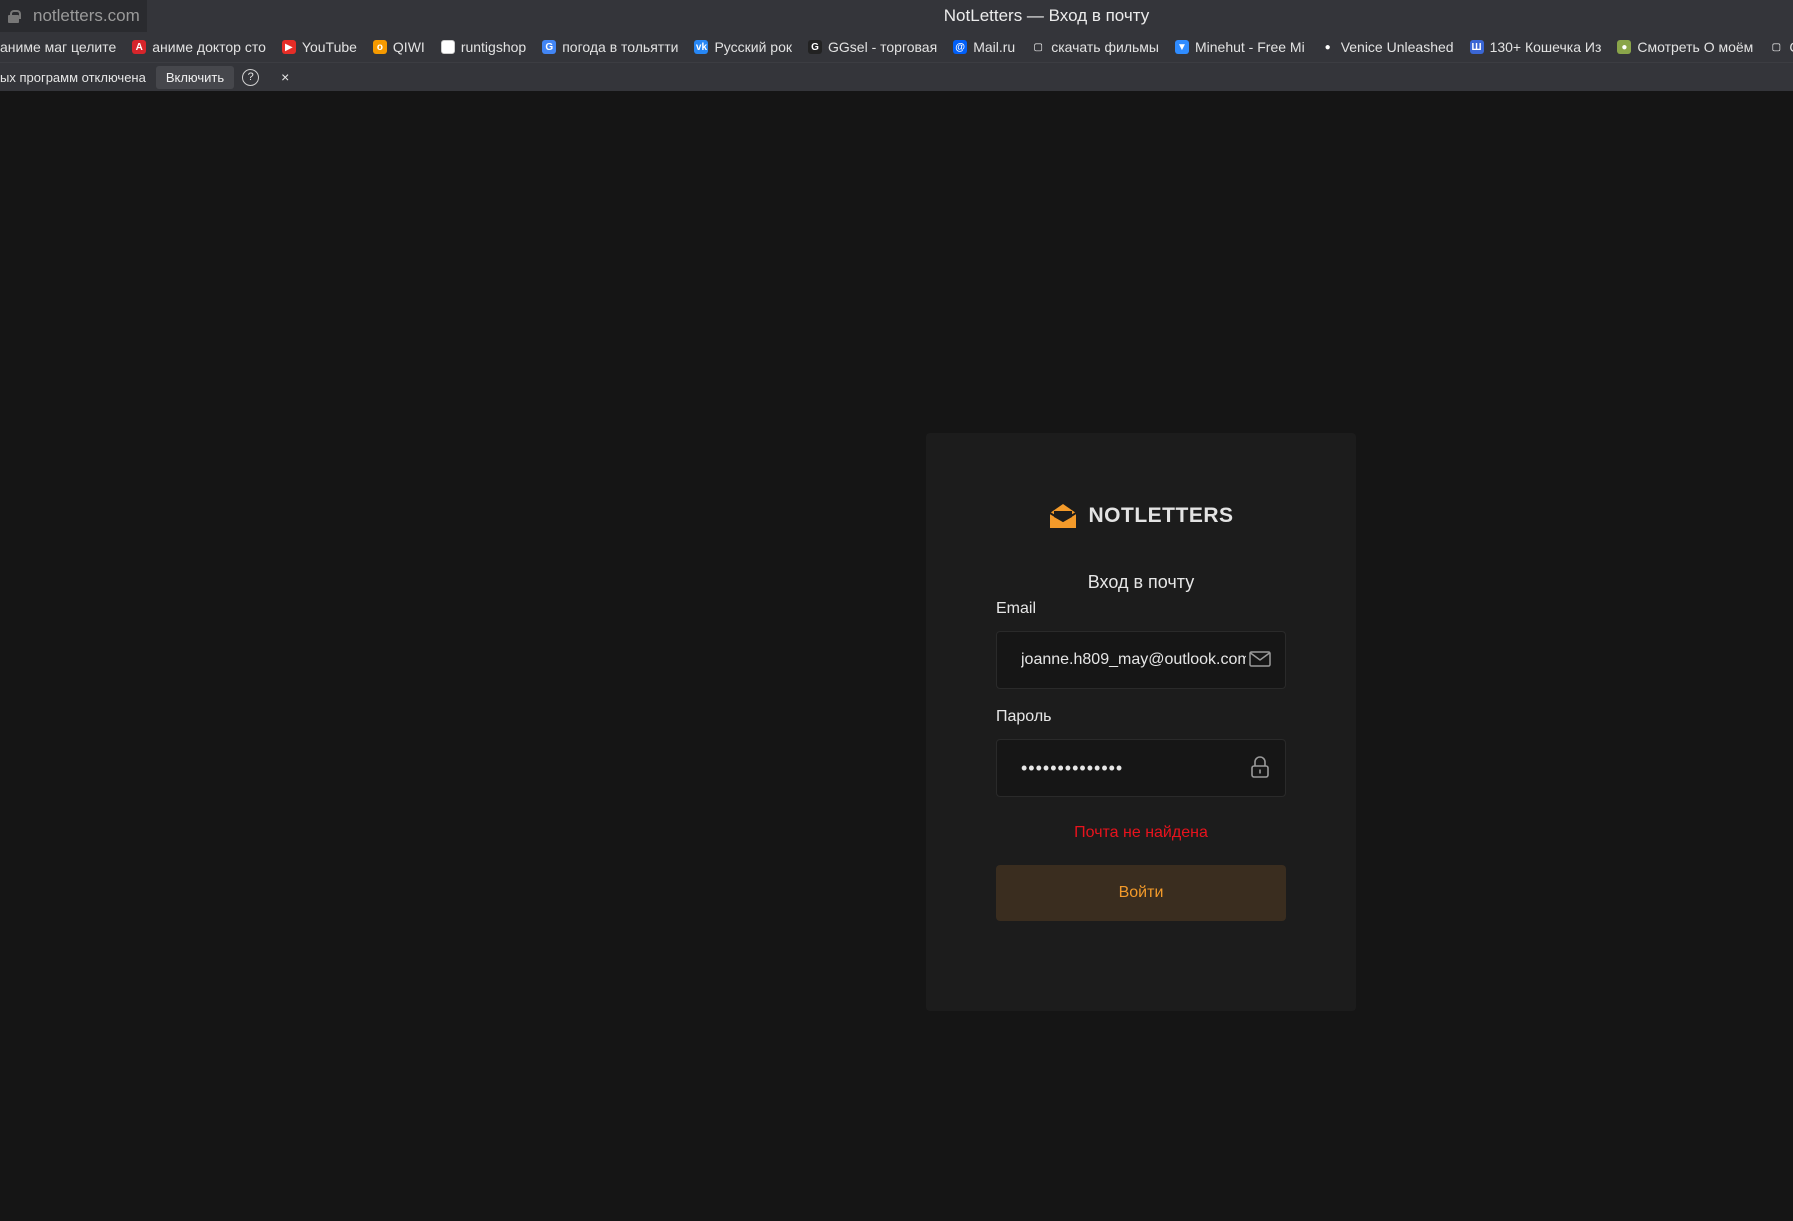  Describe the element at coordinates (620, 47) in the screenshot. I see `bookmark-label: погода в тольятти` at that location.